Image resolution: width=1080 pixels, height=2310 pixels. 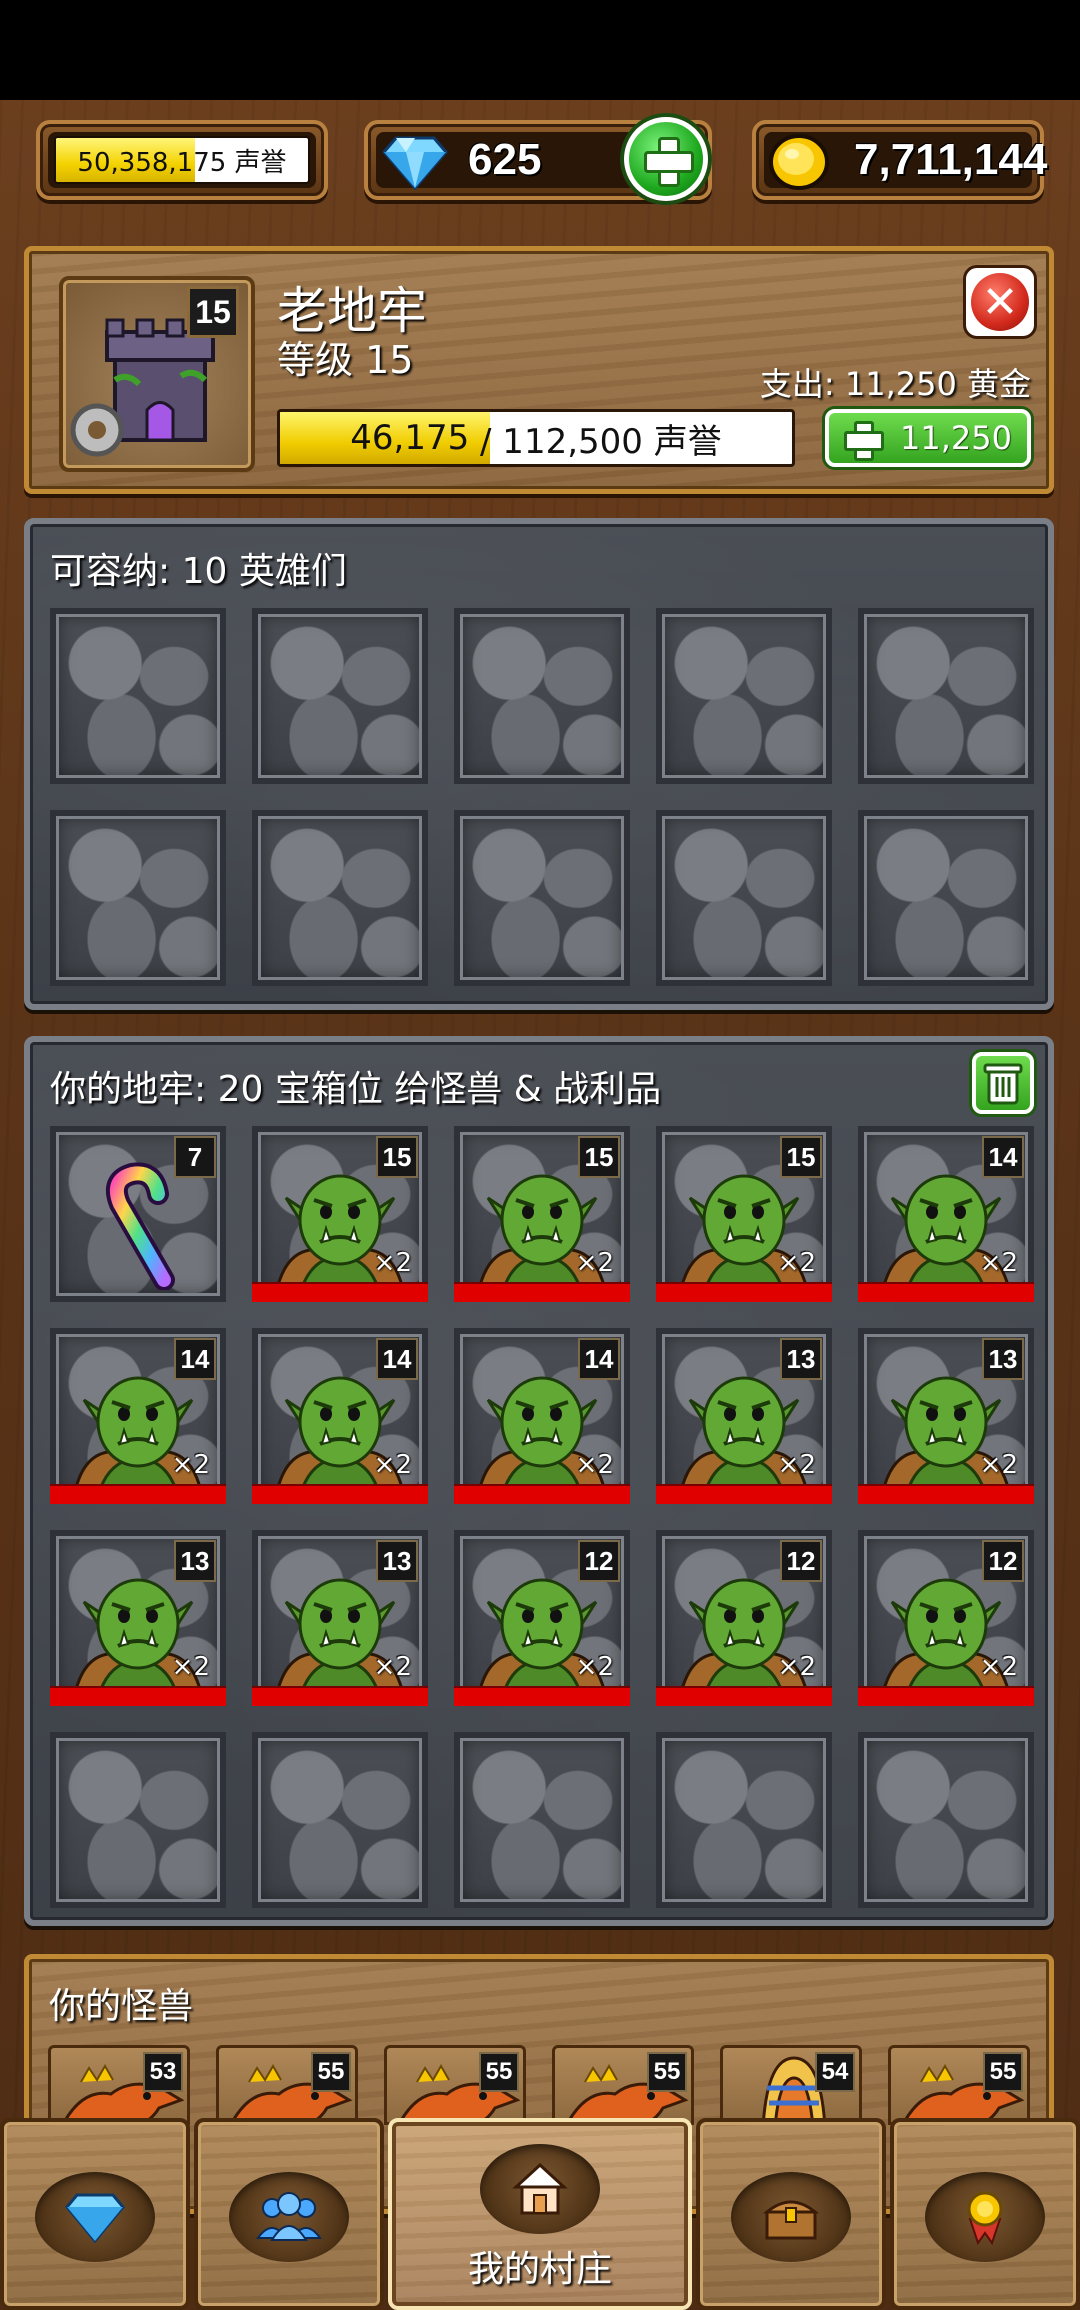 What do you see at coordinates (956, 438) in the screenshot?
I see `upgrade-cost: 11,250` at bounding box center [956, 438].